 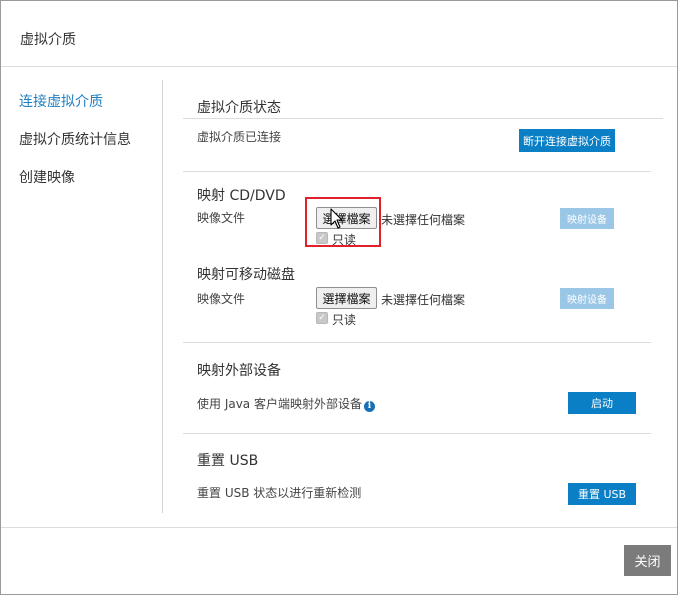 I want to click on sidebar-divider, so click(x=162, y=296).